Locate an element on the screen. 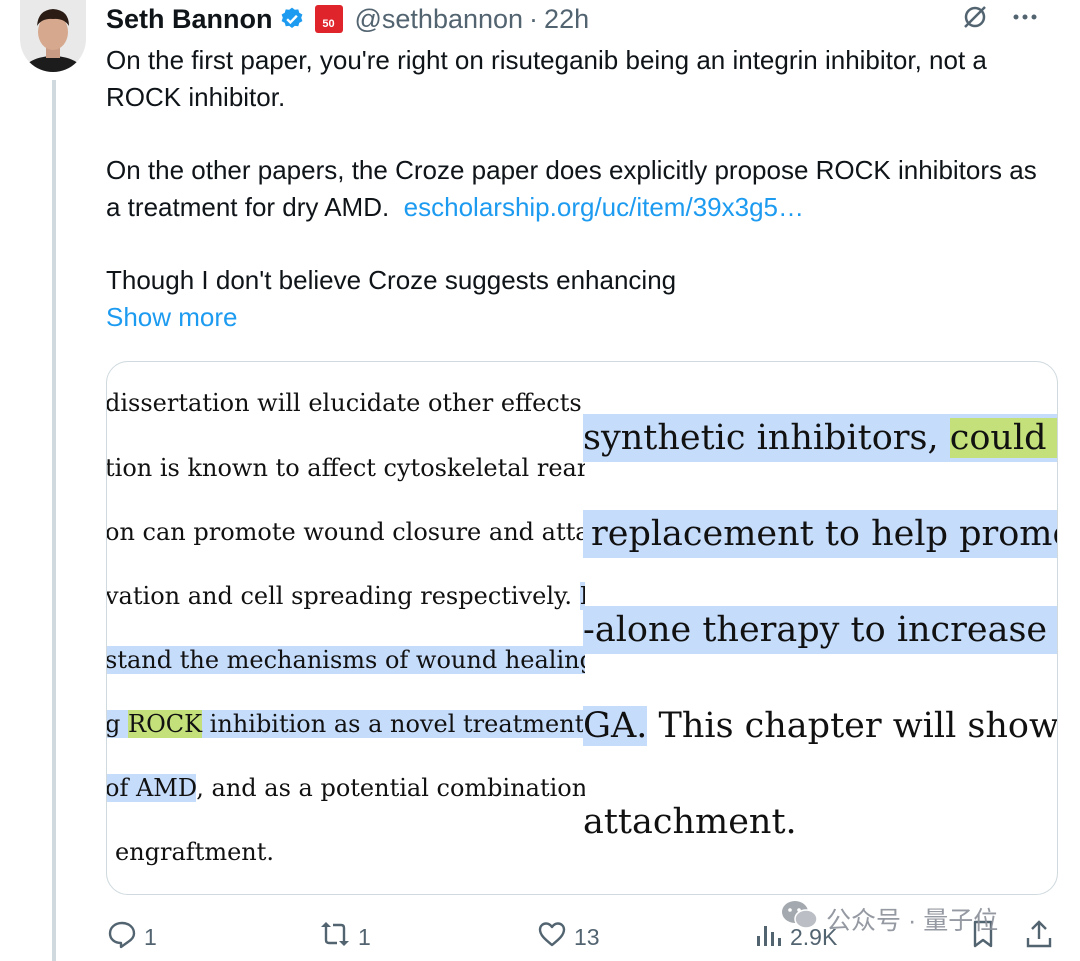  timestamp: 22h is located at coordinates (566, 19).